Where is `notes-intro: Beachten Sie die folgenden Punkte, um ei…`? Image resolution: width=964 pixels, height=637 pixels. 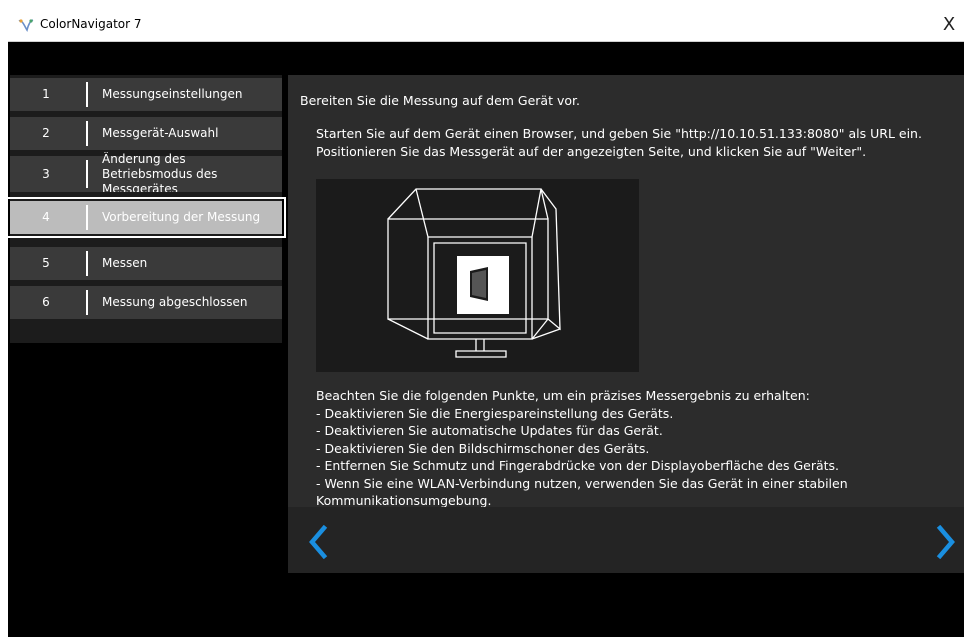
notes-intro: Beachten Sie die folgenden Punkte, um ei… is located at coordinates (563, 395).